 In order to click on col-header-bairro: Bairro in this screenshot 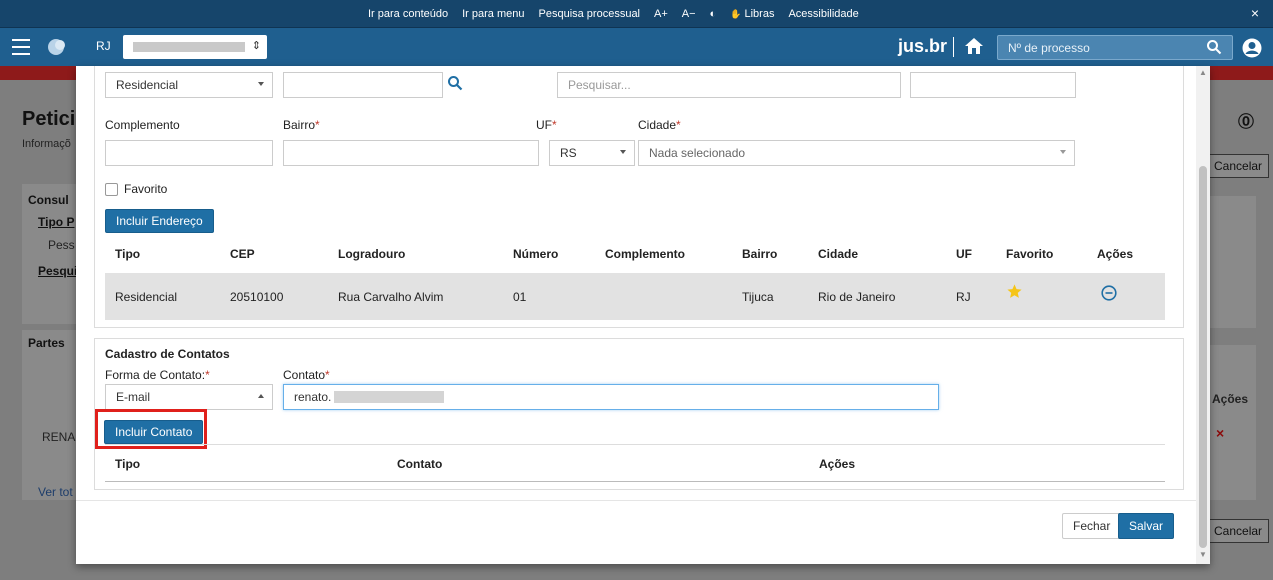, I will do `click(760, 254)`.